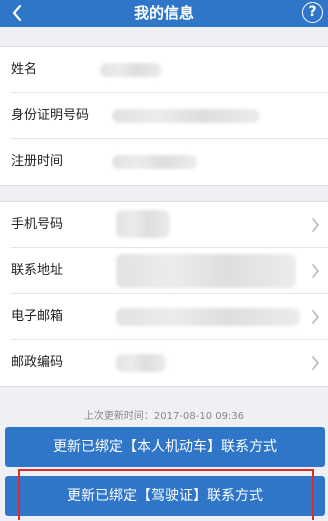 This screenshot has width=328, height=521. I want to click on email-row: 电子邮箱, so click(164, 317).